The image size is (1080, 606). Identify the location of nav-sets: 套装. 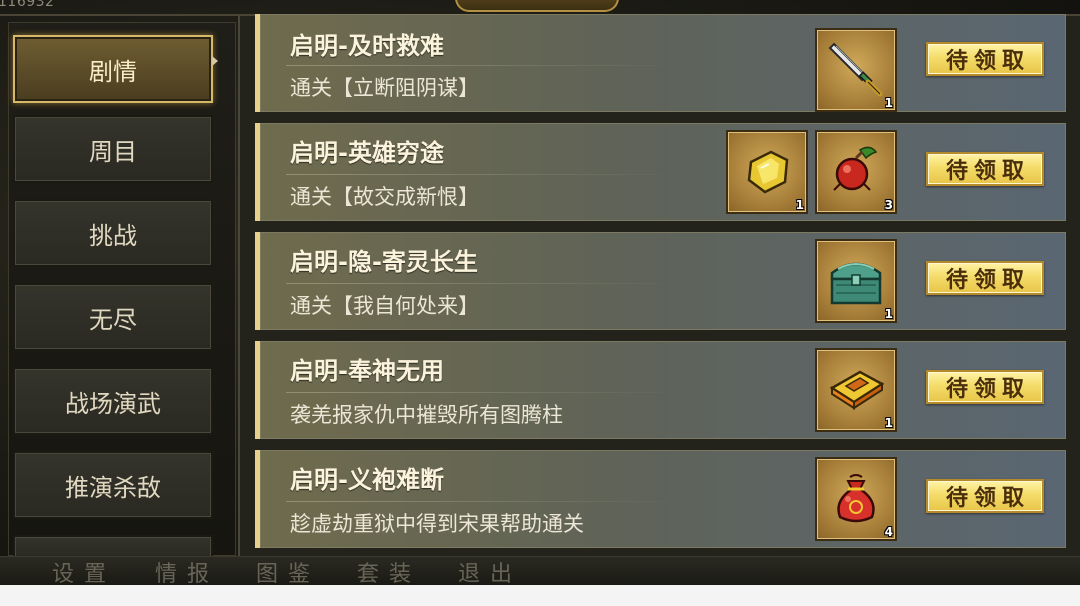
(389, 570).